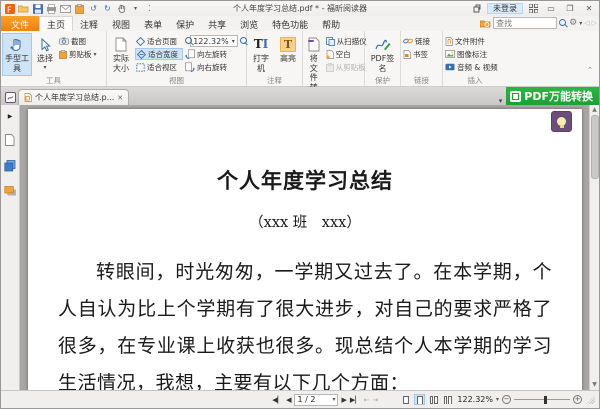  I want to click on previous-page-icon: ◀, so click(288, 400).